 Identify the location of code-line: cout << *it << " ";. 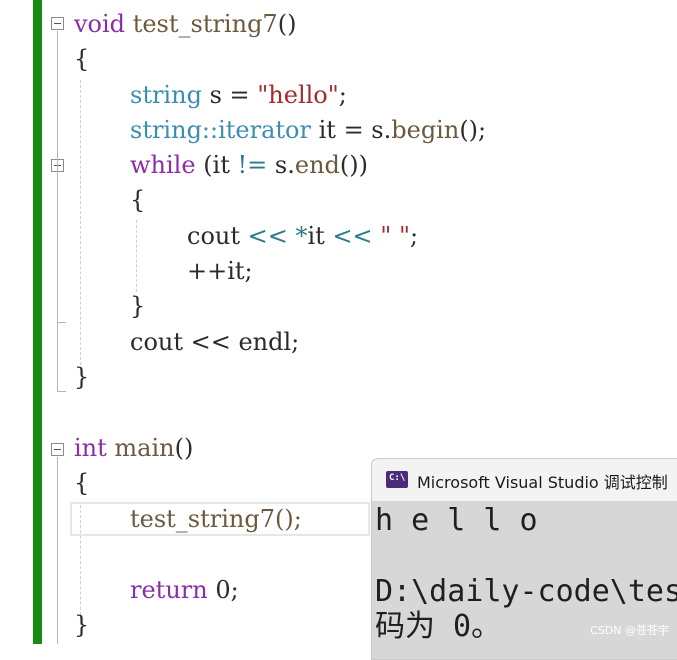
(302, 236).